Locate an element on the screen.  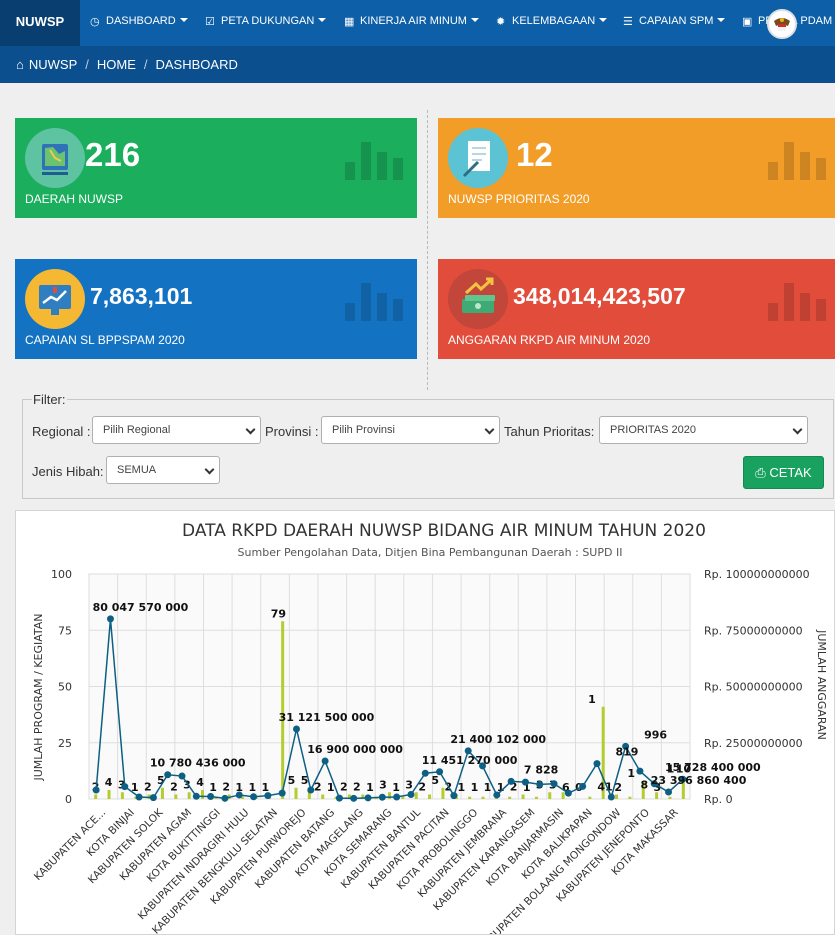
stat-value-capaian: 7,863,101 is located at coordinates (141, 296).